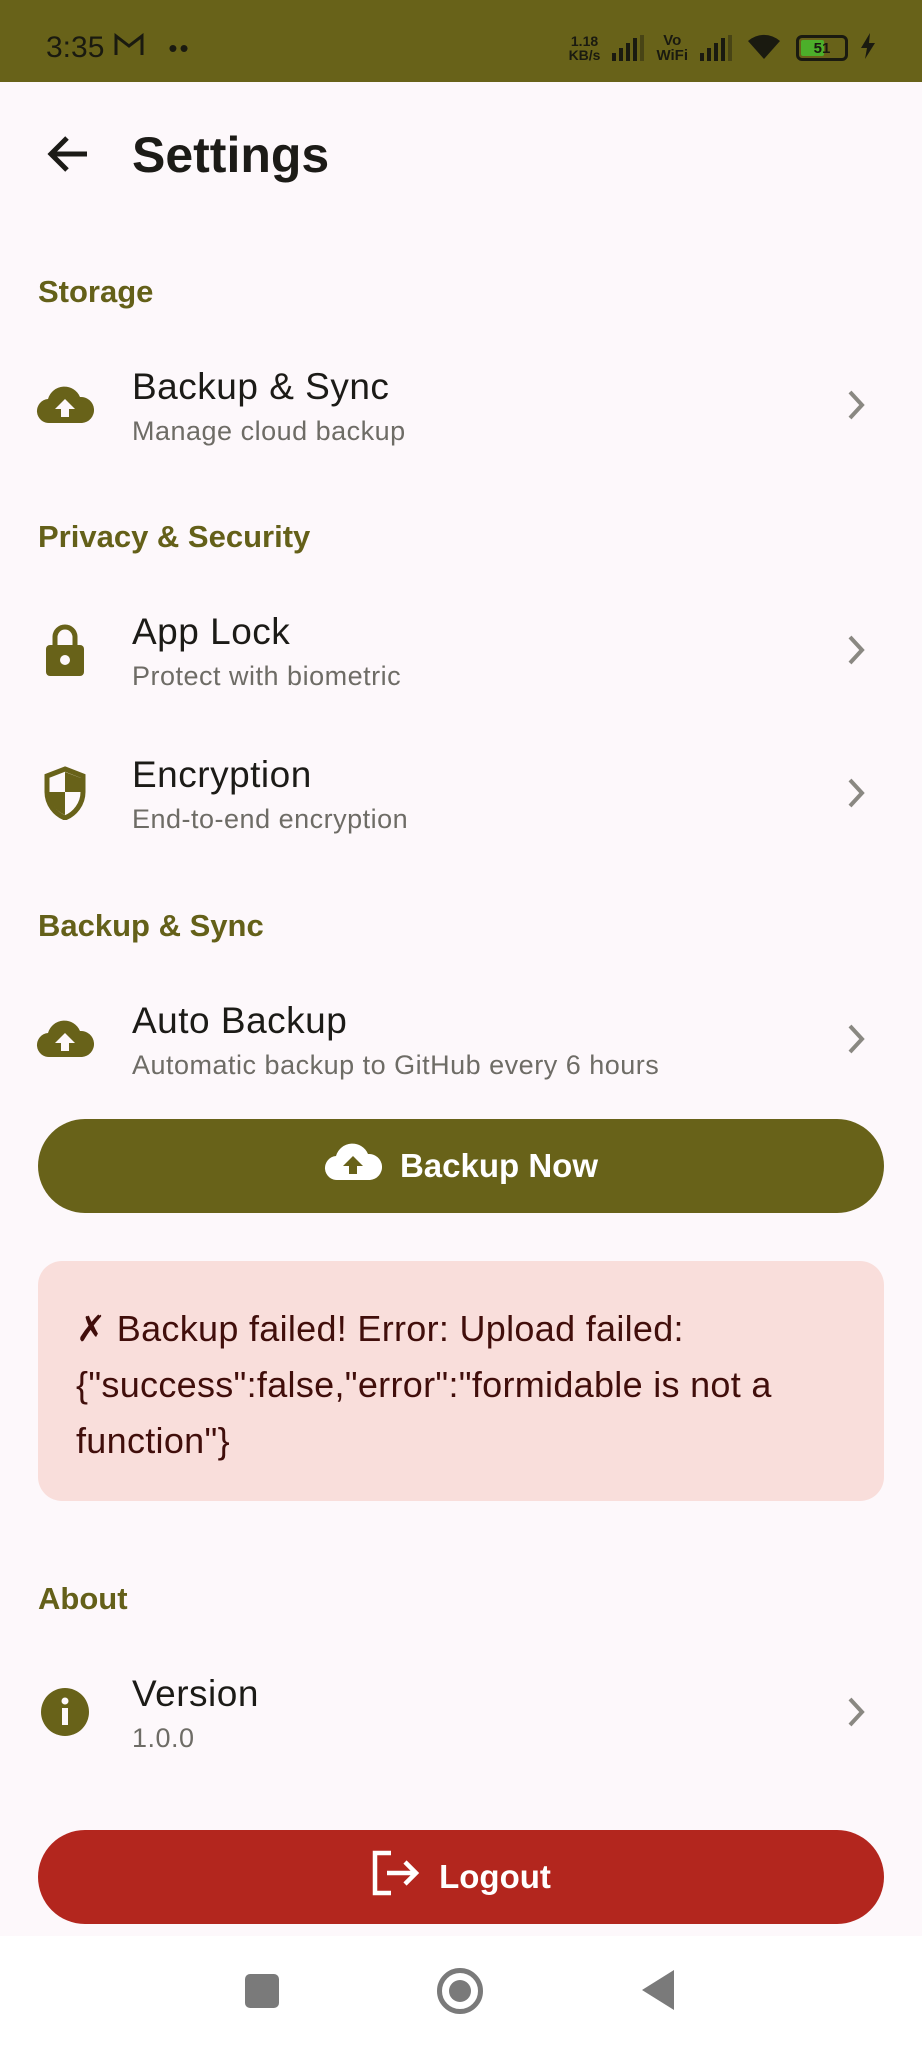 The width and height of the screenshot is (922, 2048). Describe the element at coordinates (461, 650) in the screenshot. I see `settings-item-app-lock: App Lock Protect with biometric` at that location.